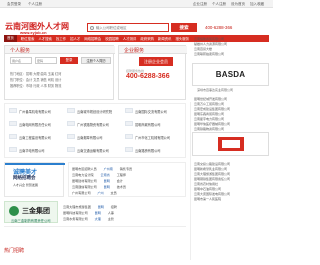 This screenshot has width=320, height=265. Describe the element at coordinates (14, 4) in the screenshot. I see `login-link: 会员登录` at that location.